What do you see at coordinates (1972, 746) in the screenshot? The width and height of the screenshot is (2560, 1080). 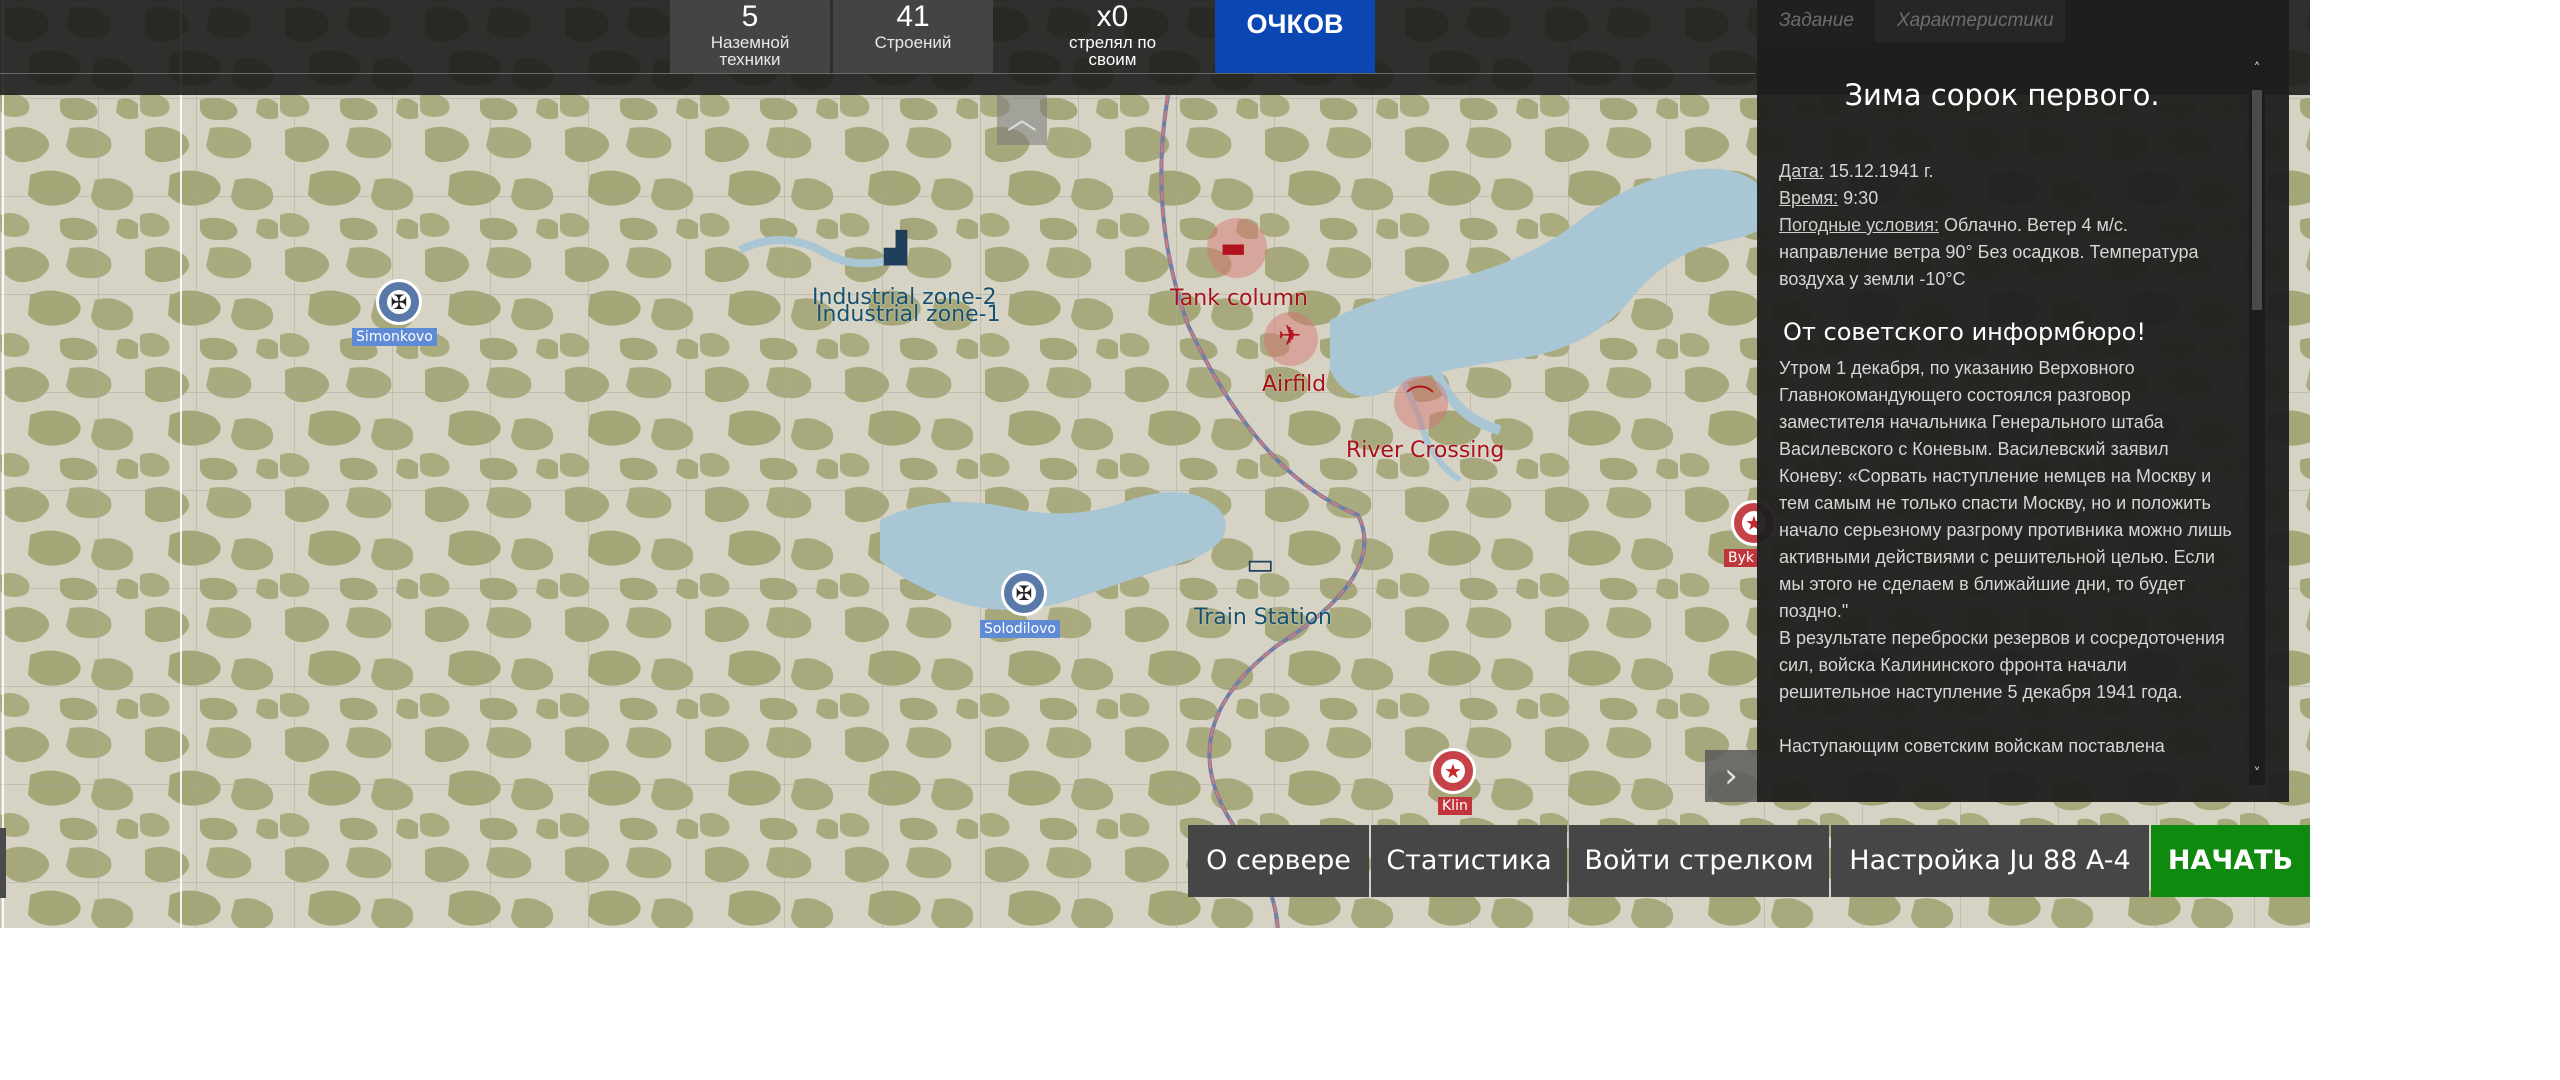 I see `briefing-paragraph: Наступающим советским войскам поставлена` at bounding box center [1972, 746].